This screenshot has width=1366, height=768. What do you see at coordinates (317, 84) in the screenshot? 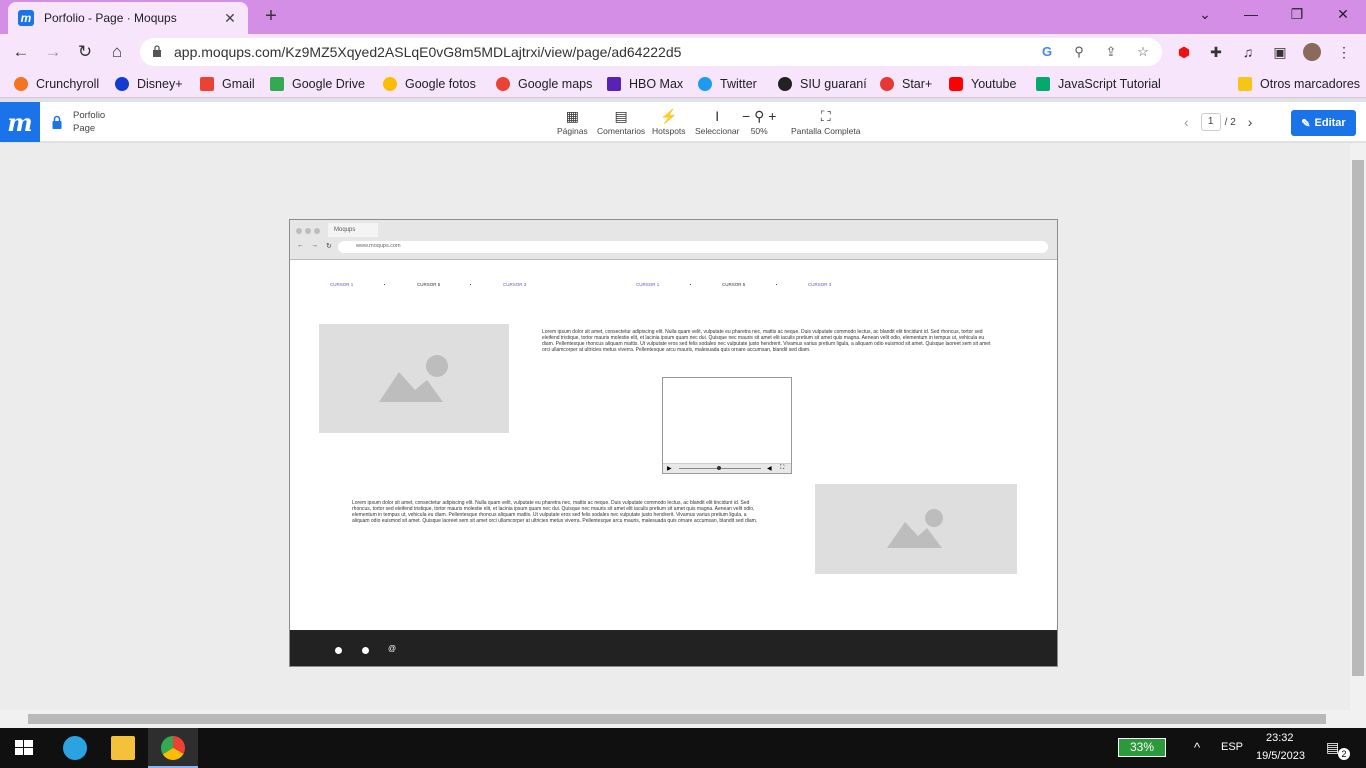
I see `bookmark-google-drive: Google Drive` at bounding box center [317, 84].